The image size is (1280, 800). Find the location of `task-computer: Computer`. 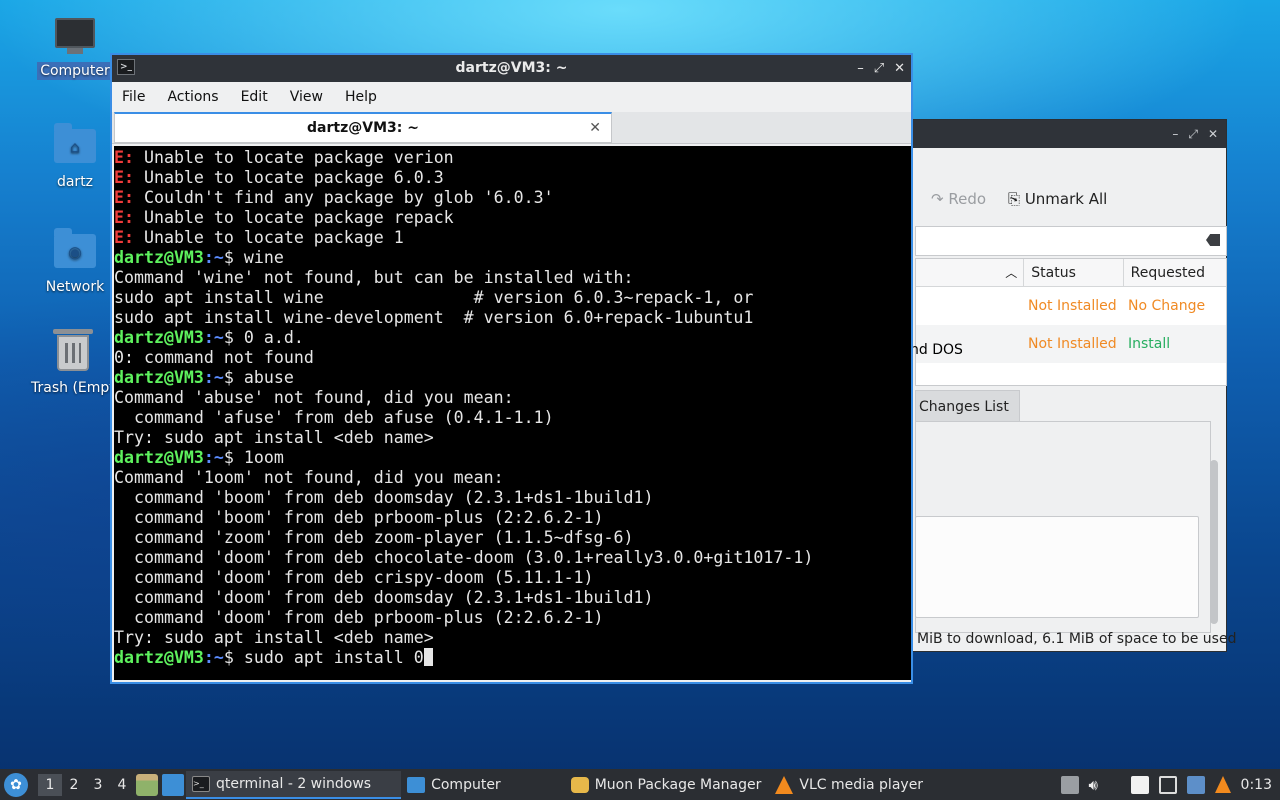

task-computer: Computer is located at coordinates (483, 785).